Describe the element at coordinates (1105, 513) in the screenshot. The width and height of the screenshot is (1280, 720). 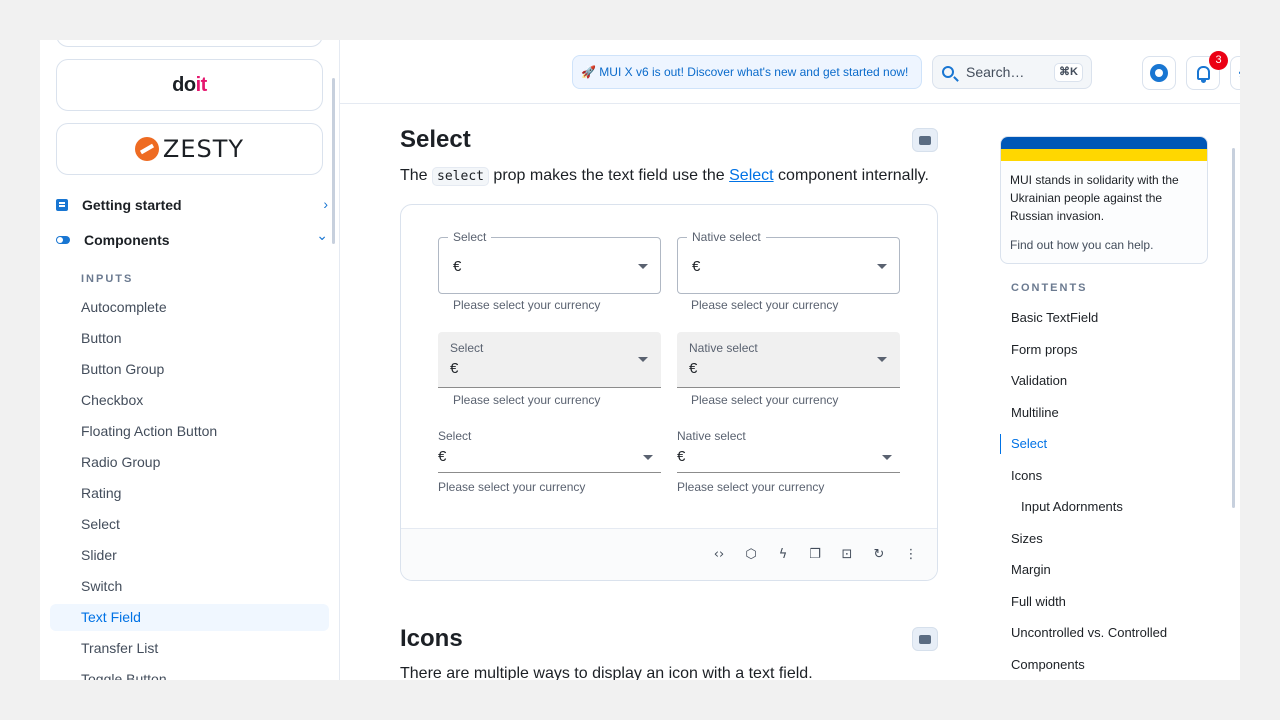
I see `toc-item-input-adornments: Input Adornments` at that location.